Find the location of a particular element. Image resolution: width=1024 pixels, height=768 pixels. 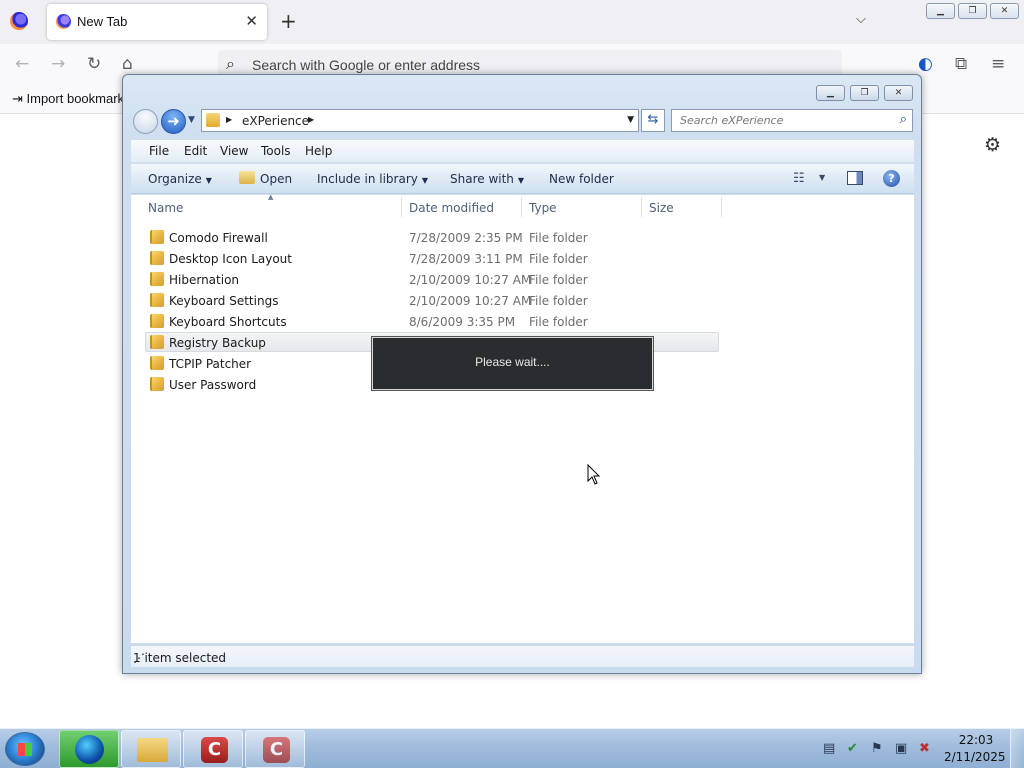

resize-grip-icon: ⋰ is located at coordinates (522, 658).